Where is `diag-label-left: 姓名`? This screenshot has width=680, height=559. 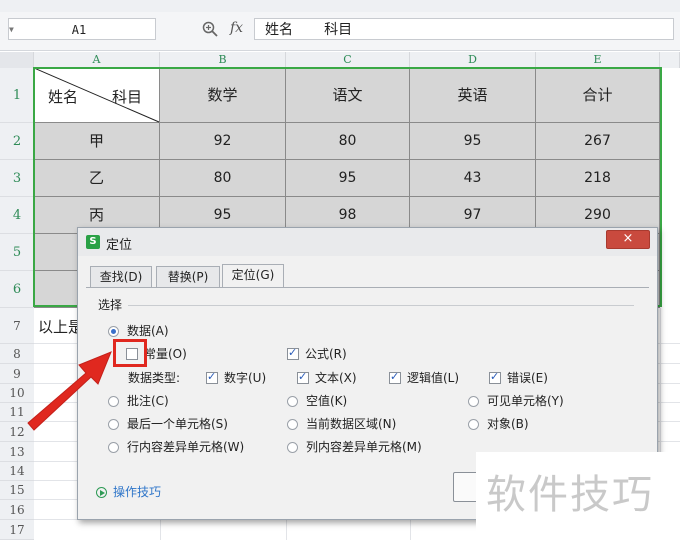 diag-label-left: 姓名 is located at coordinates (63, 97).